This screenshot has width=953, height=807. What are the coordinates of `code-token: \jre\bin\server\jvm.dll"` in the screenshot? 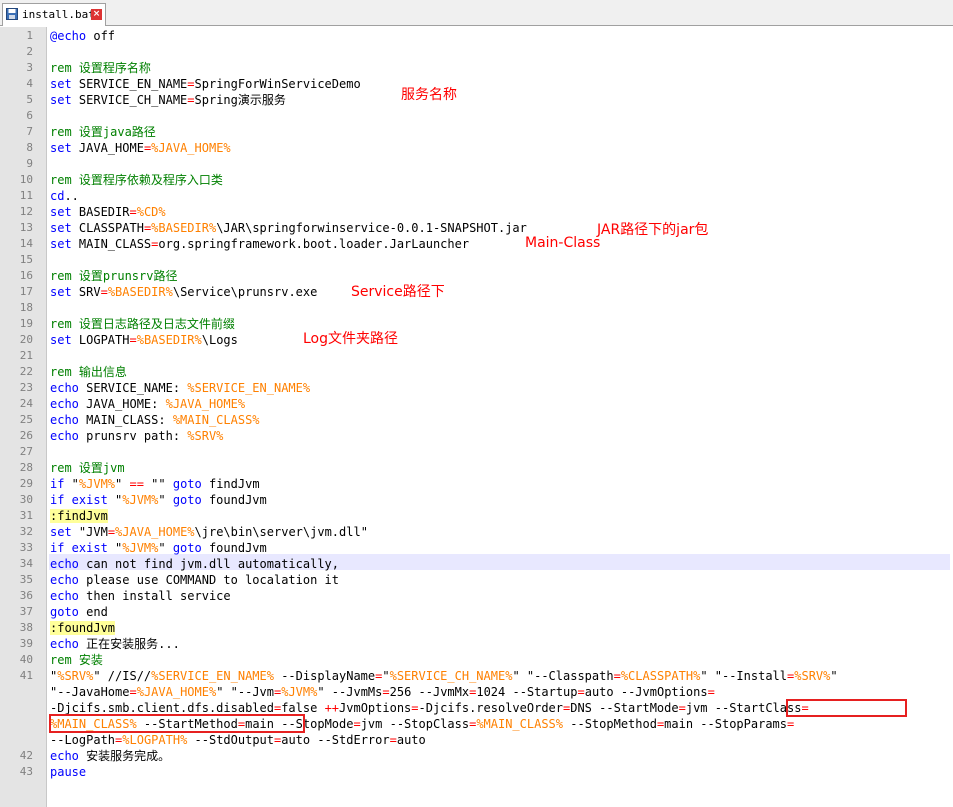 It's located at (281, 532).